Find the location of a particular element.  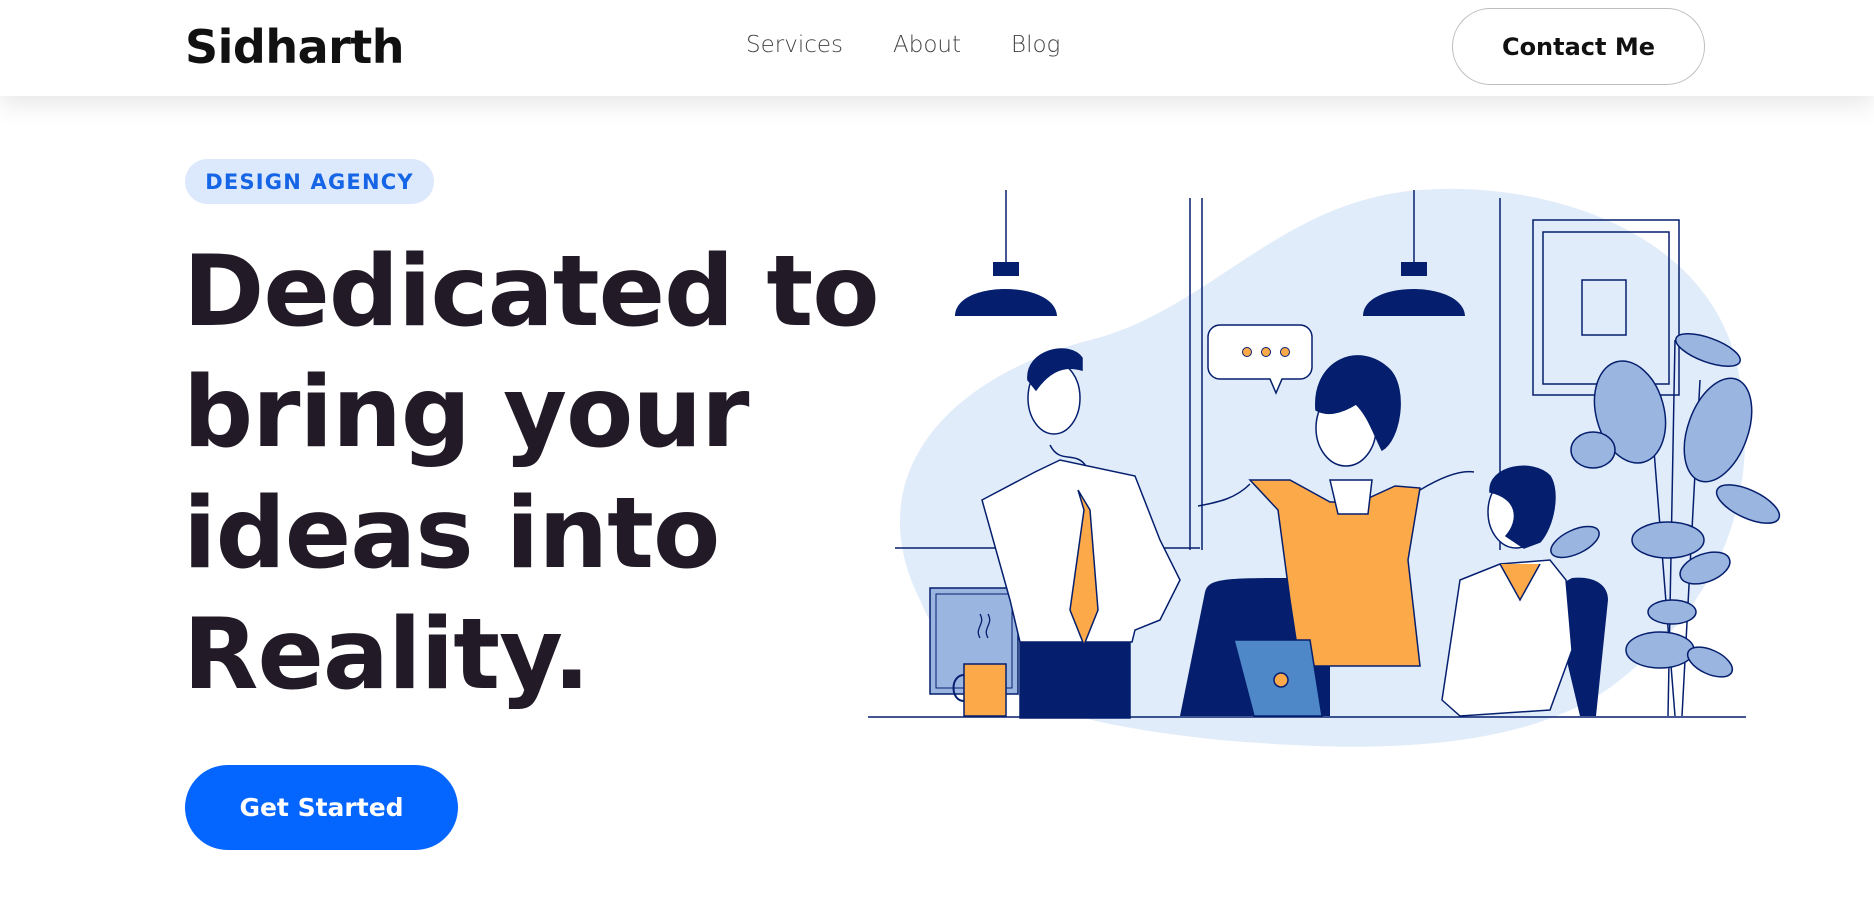

top-navbar: Sidharth Services About Blog Contact Me is located at coordinates (937, 48).